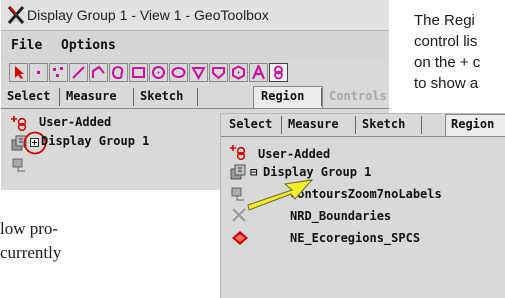 This screenshot has width=505, height=298. Describe the element at coordinates (26, 45) in the screenshot. I see `menu-file: File` at that location.